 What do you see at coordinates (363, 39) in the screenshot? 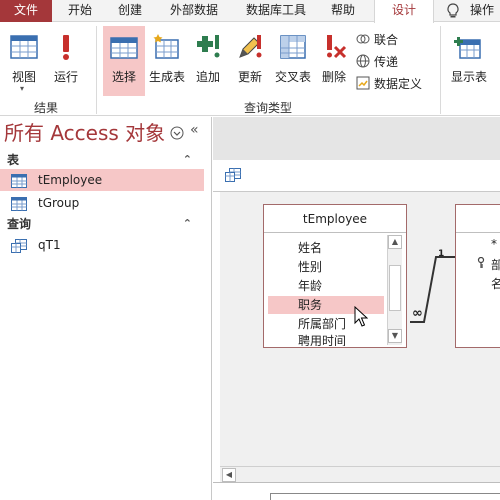
I see `union-icon` at bounding box center [363, 39].